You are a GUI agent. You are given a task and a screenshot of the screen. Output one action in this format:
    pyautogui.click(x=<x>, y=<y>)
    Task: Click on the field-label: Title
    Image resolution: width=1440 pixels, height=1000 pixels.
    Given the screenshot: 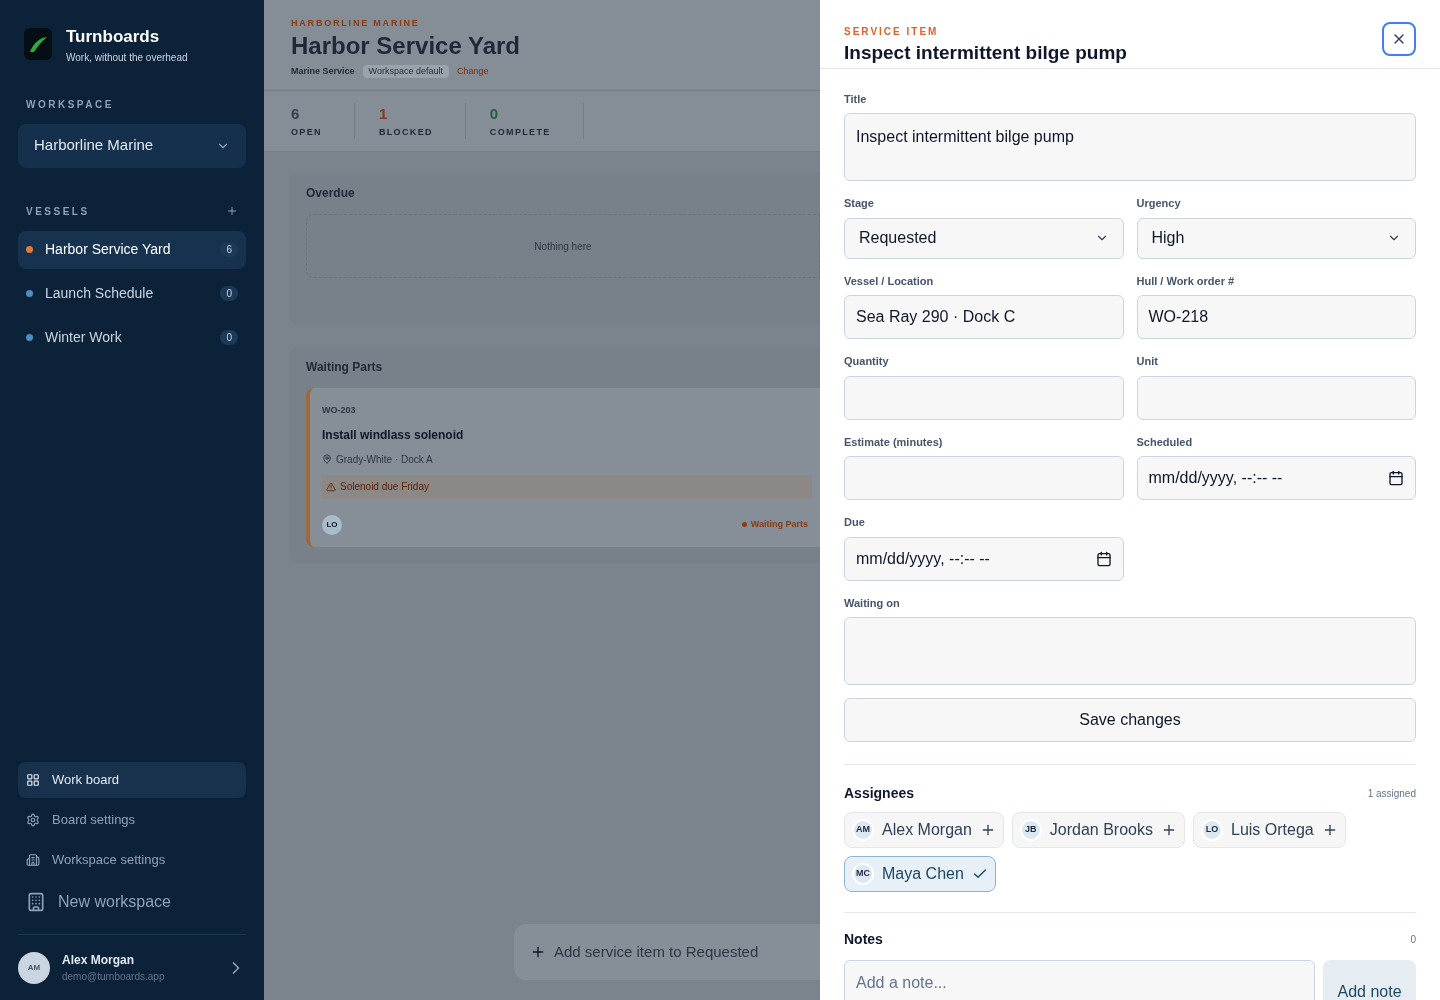 What is the action you would take?
    pyautogui.click(x=856, y=99)
    